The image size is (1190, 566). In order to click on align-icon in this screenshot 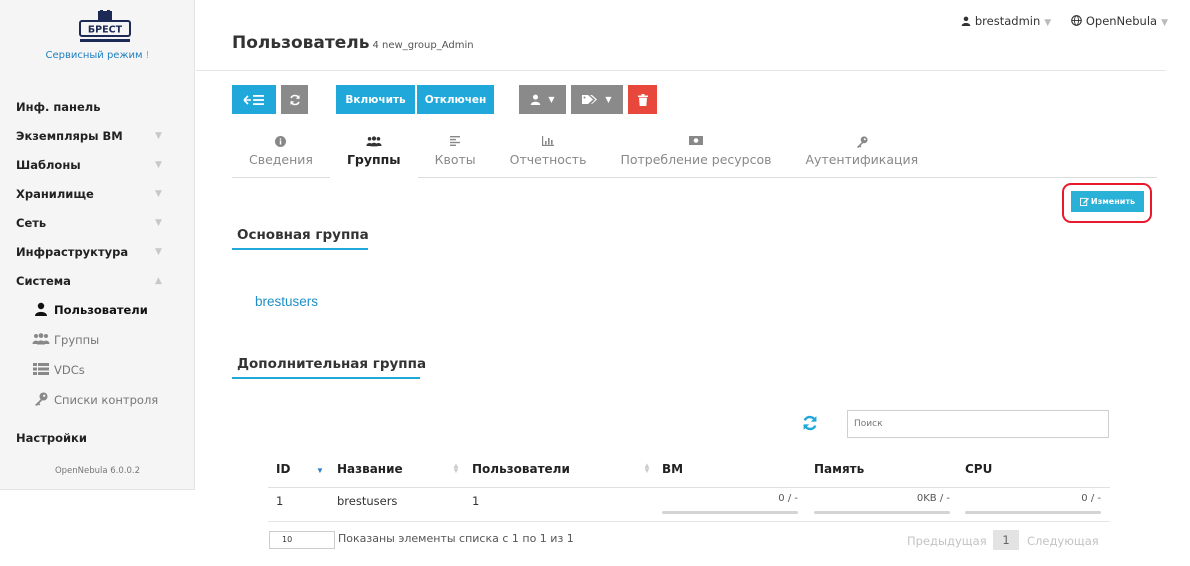, I will do `click(455, 143)`.